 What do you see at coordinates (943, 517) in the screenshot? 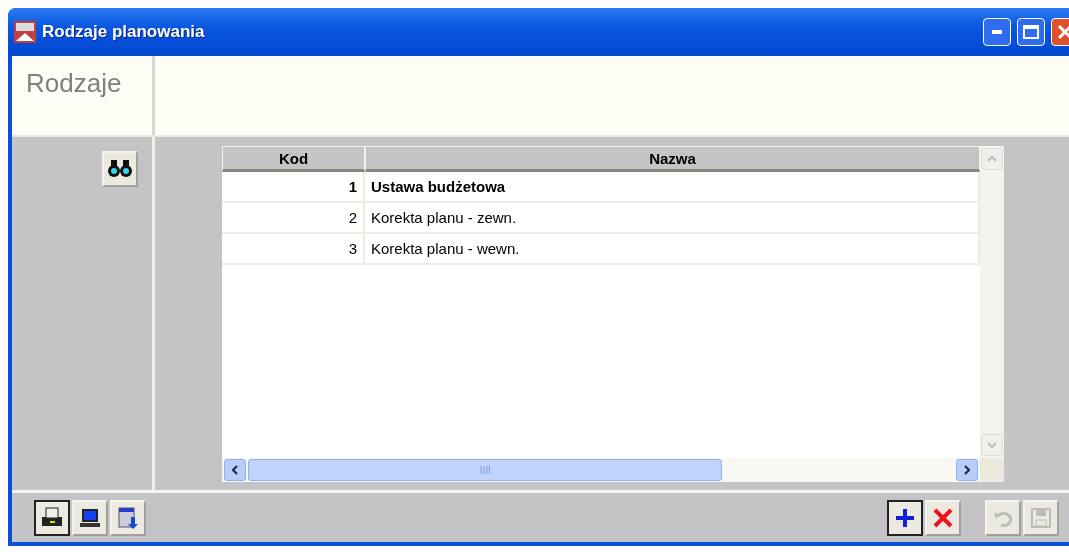
I see `delete-button` at bounding box center [943, 517].